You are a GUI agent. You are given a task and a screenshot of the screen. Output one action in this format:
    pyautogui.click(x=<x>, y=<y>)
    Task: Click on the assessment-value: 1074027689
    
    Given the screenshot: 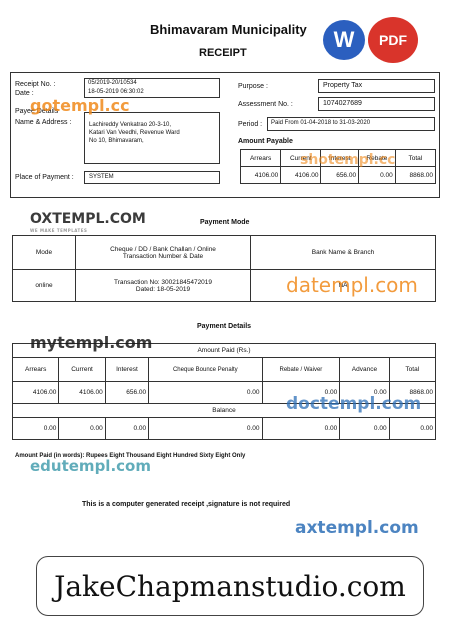 What is the action you would take?
    pyautogui.click(x=342, y=103)
    